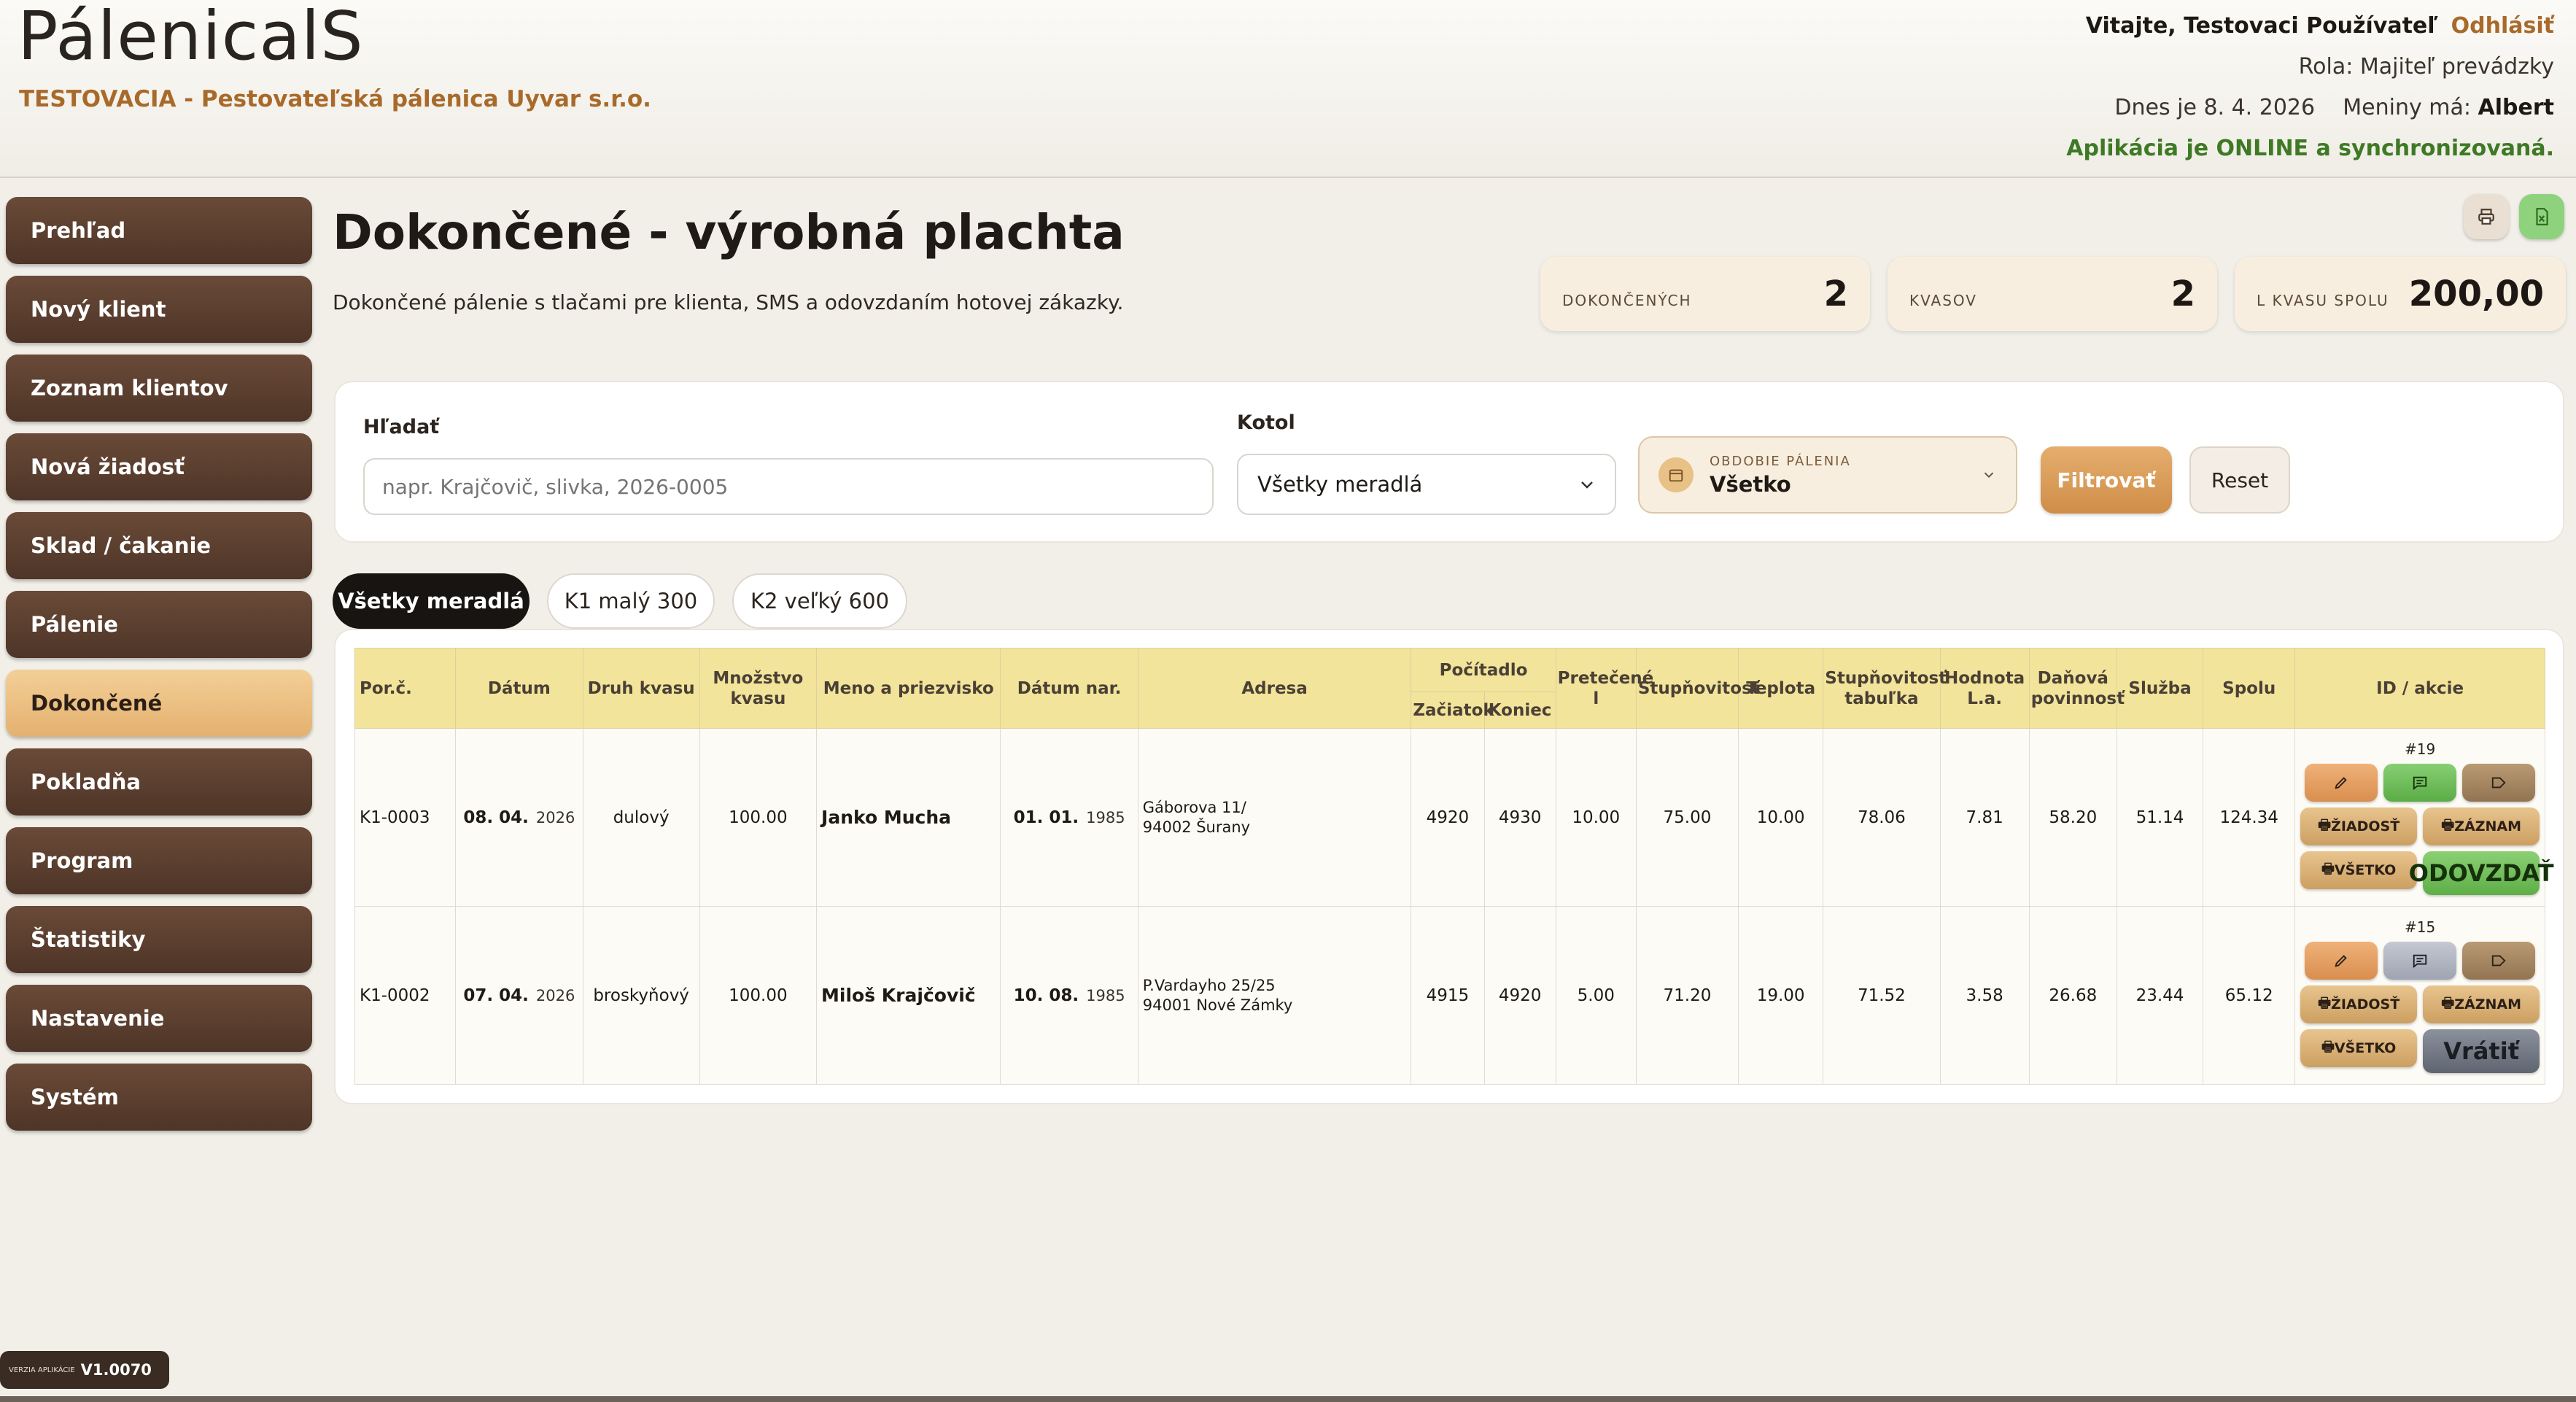 This screenshot has height=1402, width=2576. Describe the element at coordinates (2160, 817) in the screenshot. I see `cell-sluzba: 51.14` at that location.